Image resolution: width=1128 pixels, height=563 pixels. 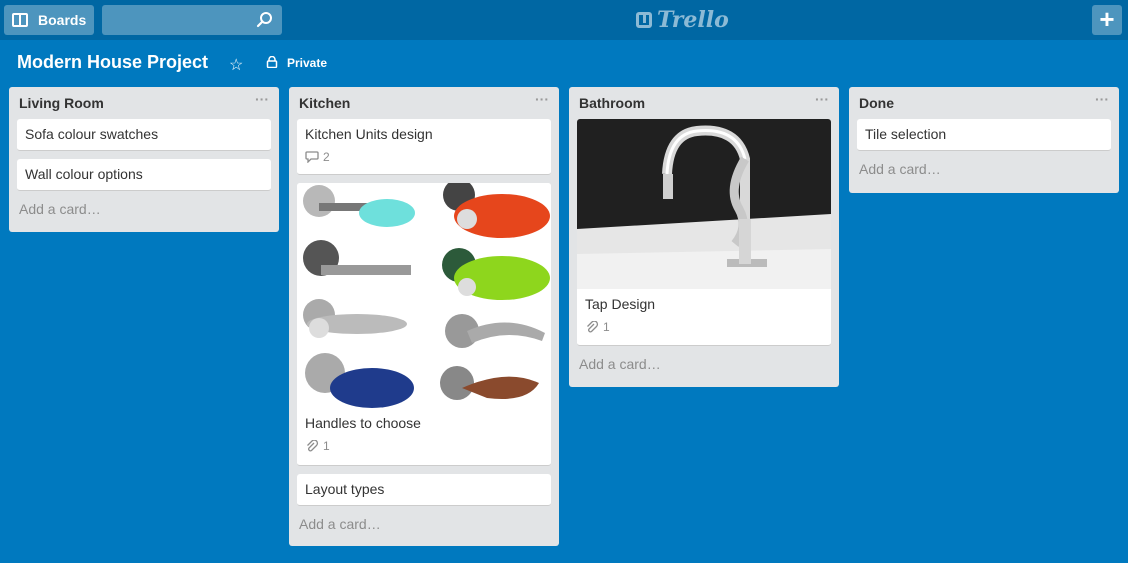 I want to click on privacy-button: Private, so click(x=307, y=63).